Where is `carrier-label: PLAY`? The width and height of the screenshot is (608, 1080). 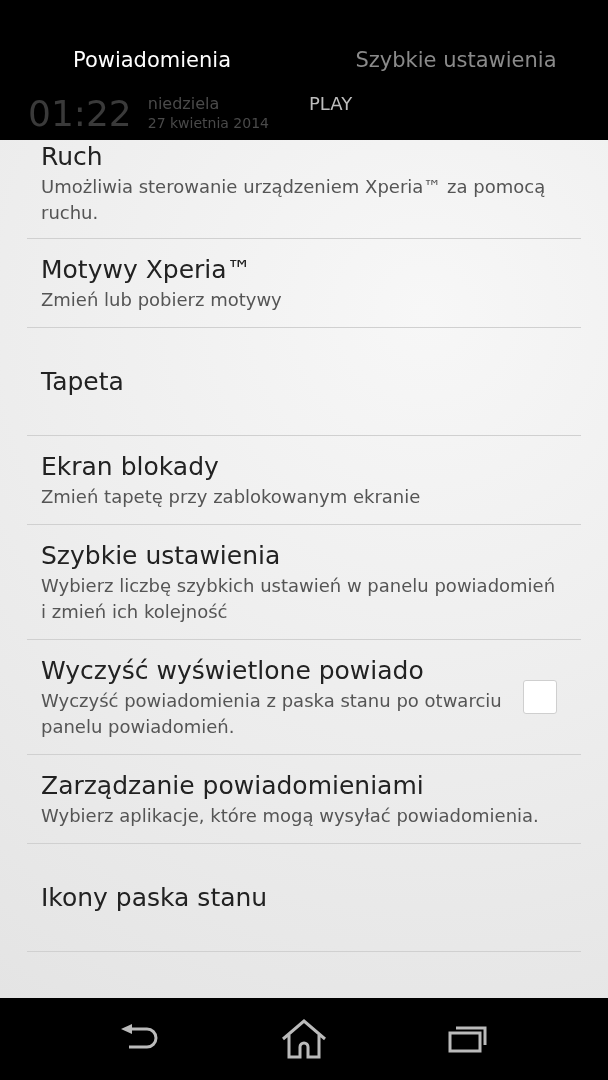
carrier-label: PLAY is located at coordinates (331, 104).